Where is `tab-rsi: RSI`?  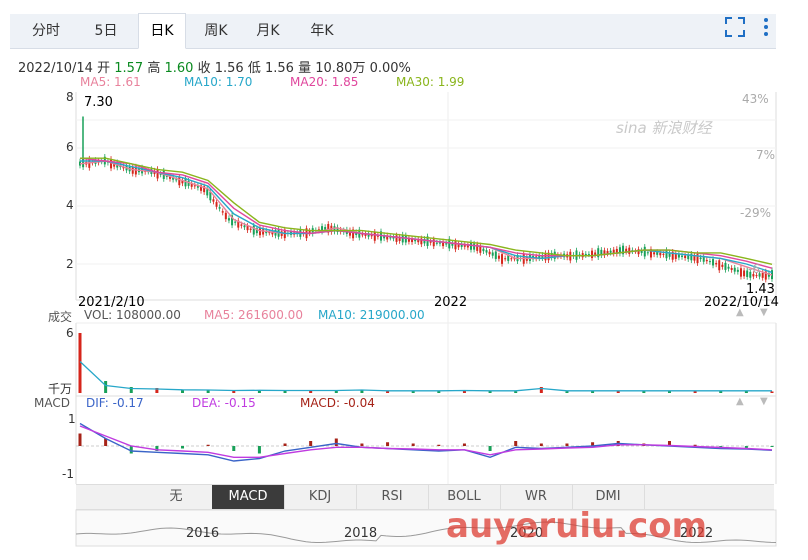 tab-rsi: RSI is located at coordinates (392, 497).